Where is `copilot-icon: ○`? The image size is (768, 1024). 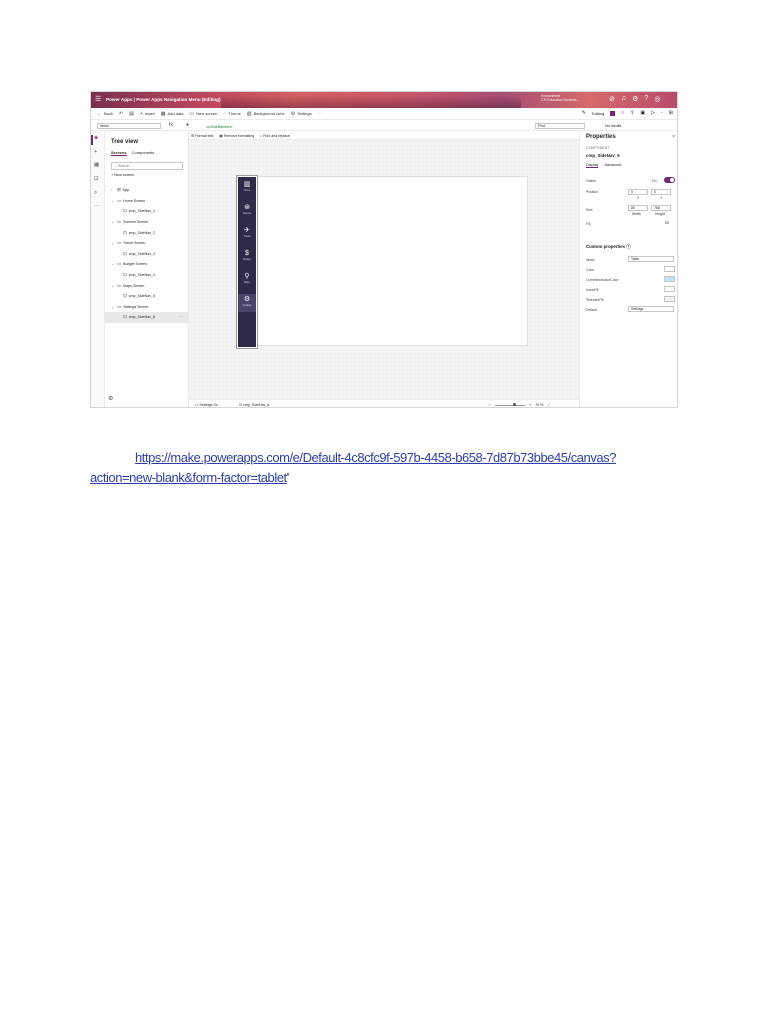
copilot-icon: ○ is located at coordinates (622, 113).